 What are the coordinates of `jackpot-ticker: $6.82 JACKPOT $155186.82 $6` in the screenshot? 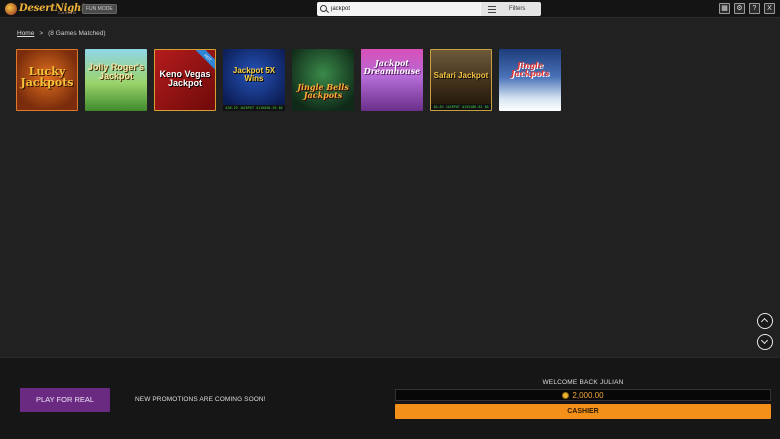 It's located at (461, 107).